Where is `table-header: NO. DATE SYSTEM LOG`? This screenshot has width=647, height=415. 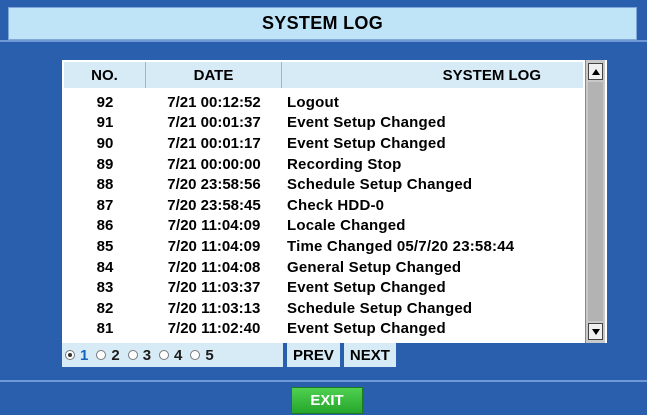 table-header: NO. DATE SYSTEM LOG is located at coordinates (323, 75).